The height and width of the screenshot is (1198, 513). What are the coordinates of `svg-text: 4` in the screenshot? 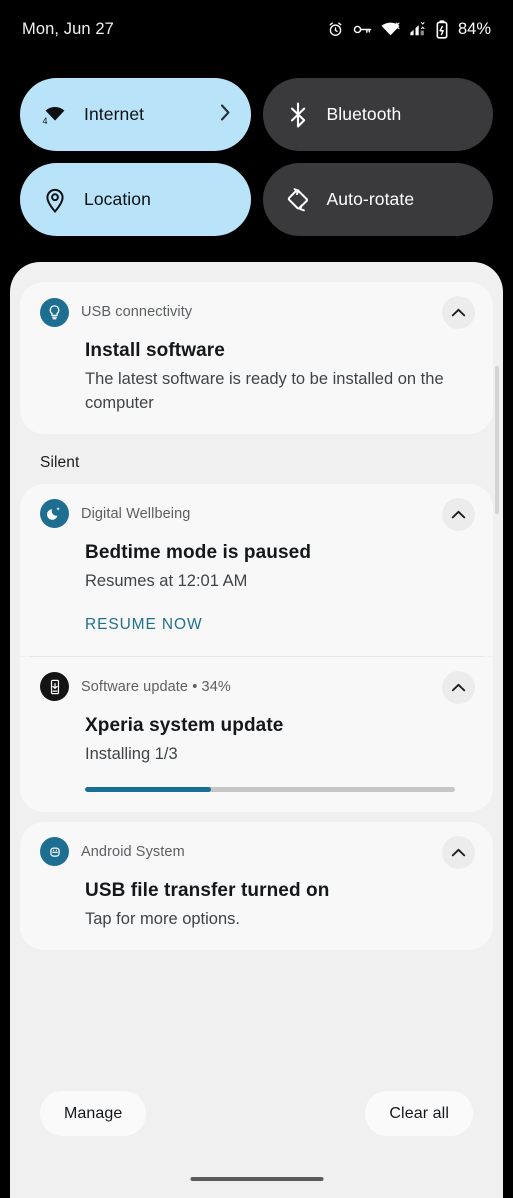 It's located at (45, 121).